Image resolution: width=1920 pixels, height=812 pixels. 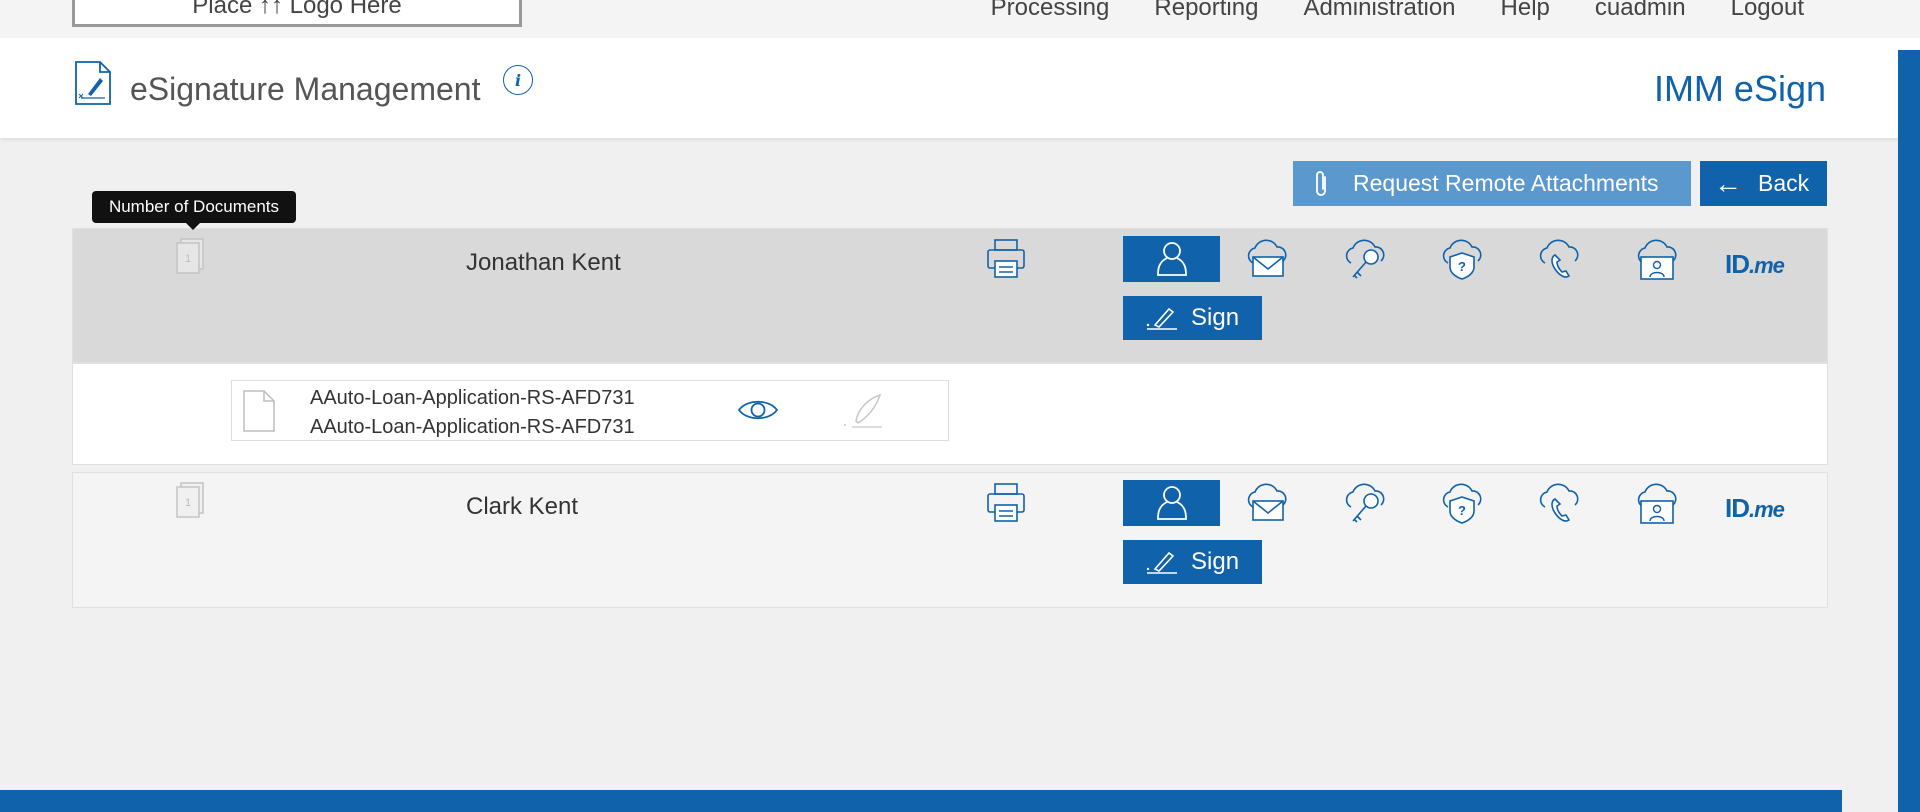 What do you see at coordinates (1728, 183) in the screenshot?
I see `arrow-left-icon: ←` at bounding box center [1728, 183].